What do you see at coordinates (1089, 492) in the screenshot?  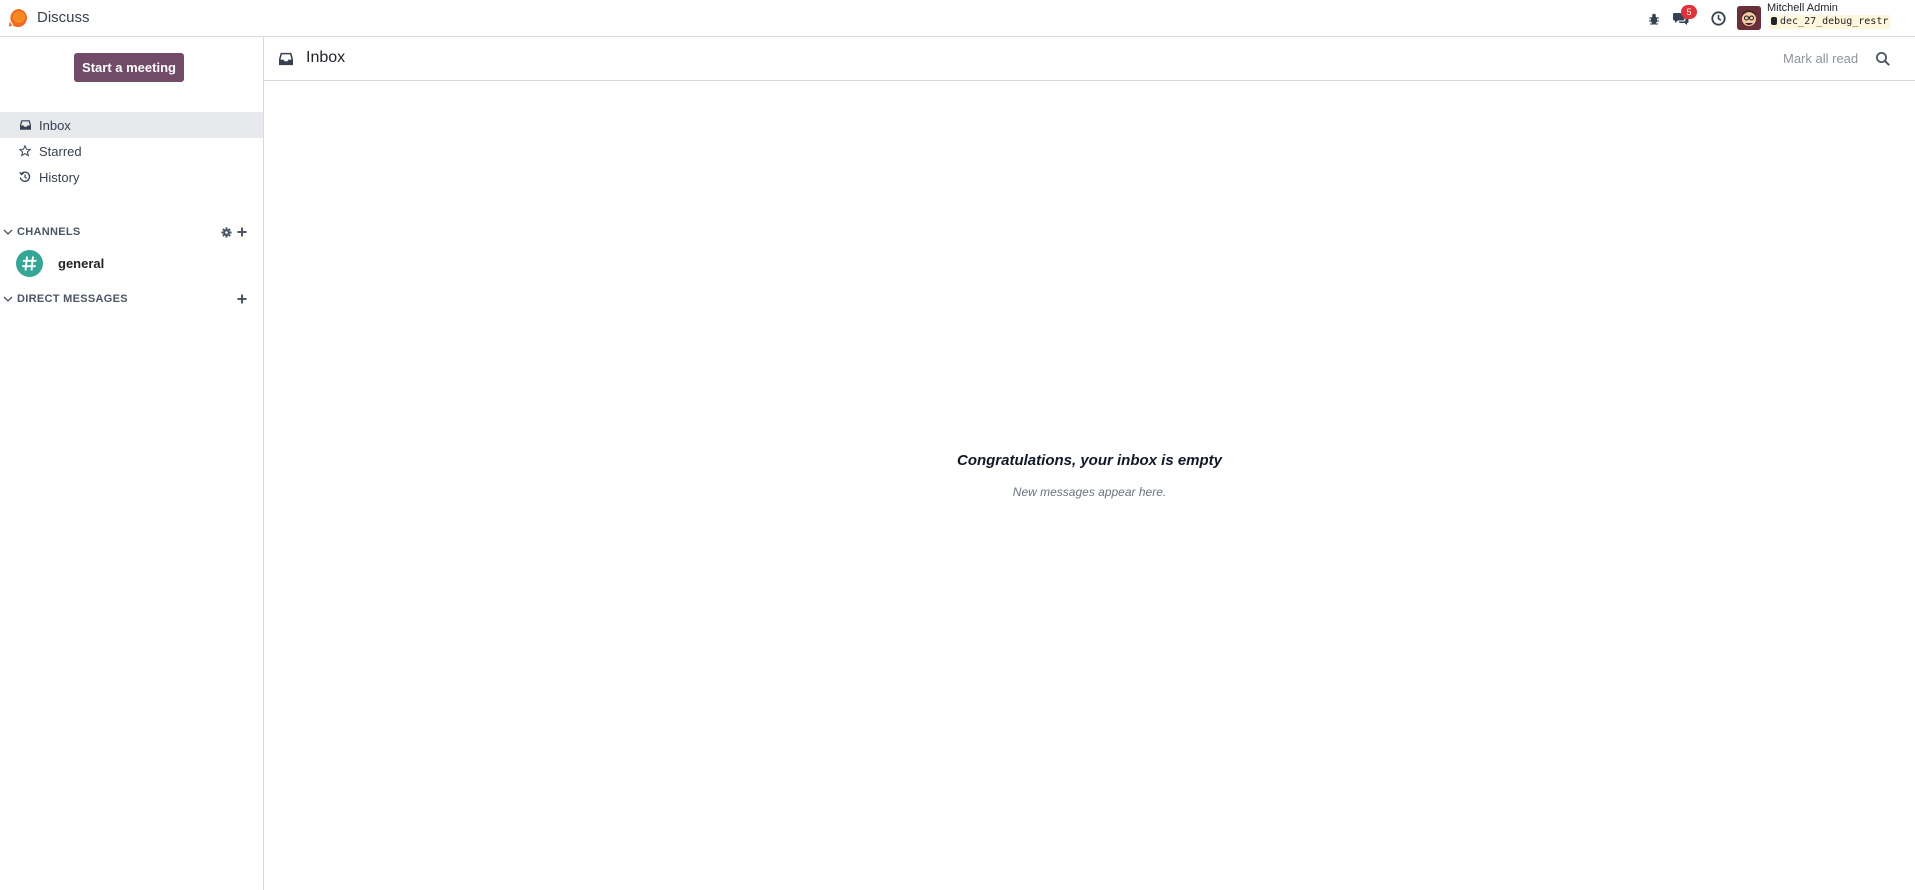 I see `empty-inbox-subtitle: New messages appear here.` at bounding box center [1089, 492].